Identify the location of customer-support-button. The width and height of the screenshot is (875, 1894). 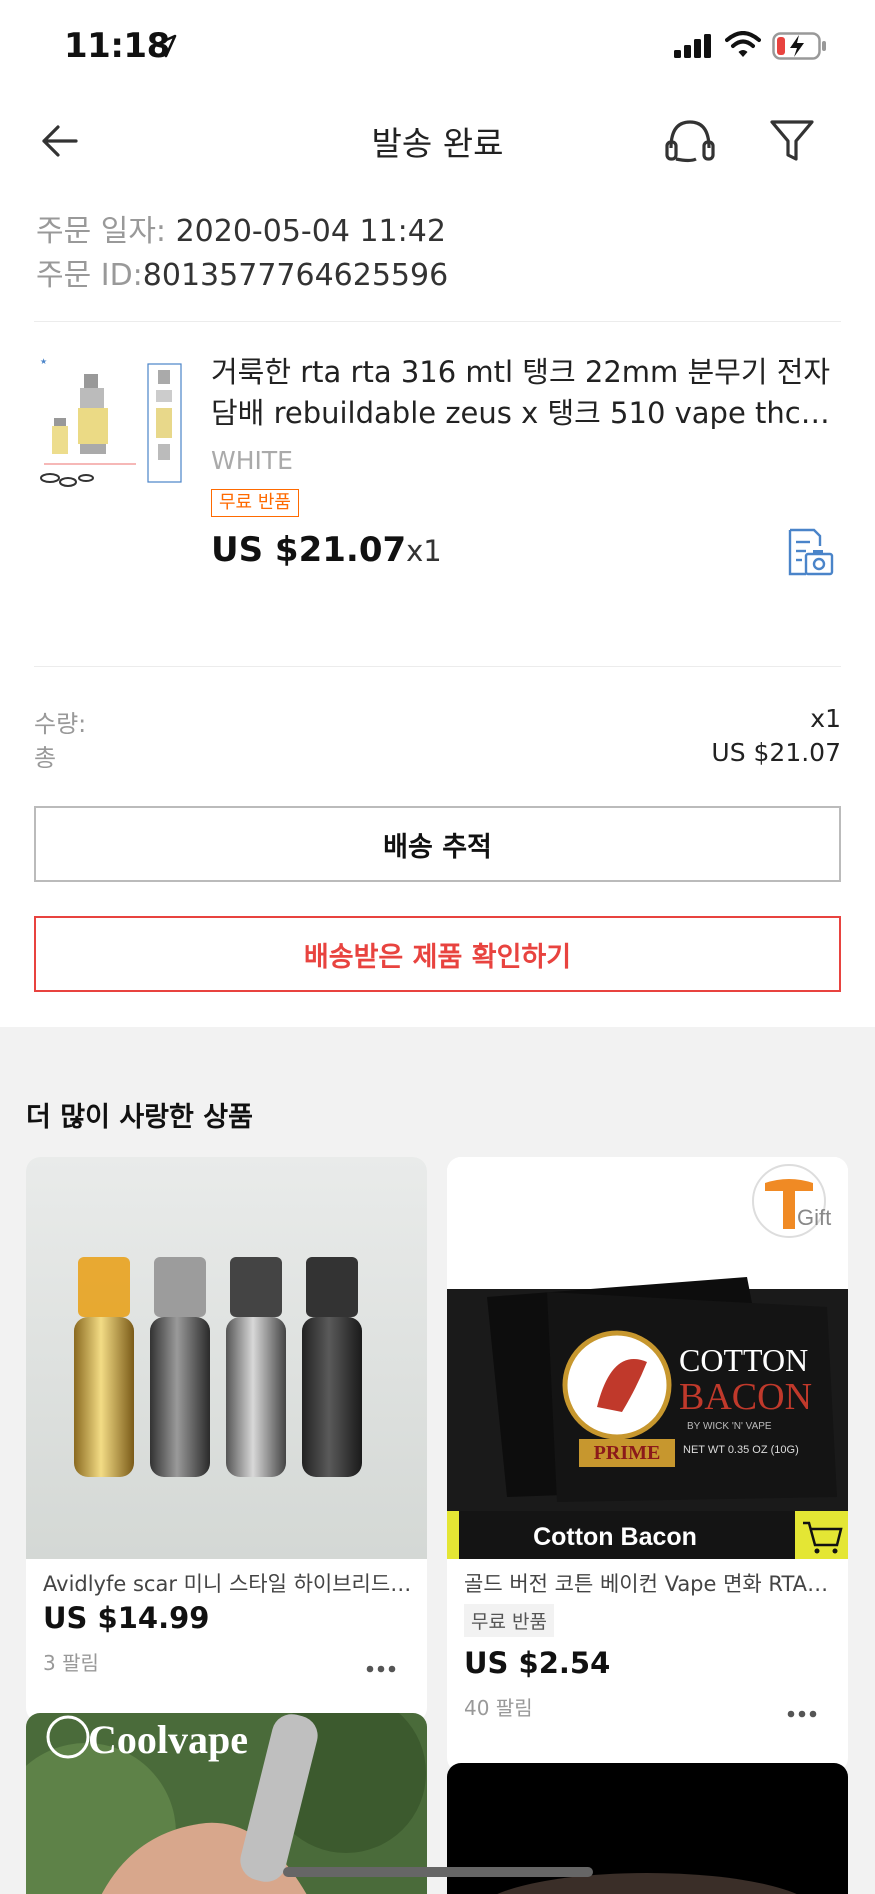
(690, 141).